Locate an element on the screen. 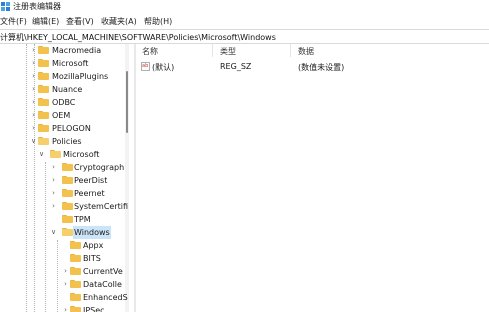 The image size is (489, 312). tree-item: › Macromedia is located at coordinates (63, 50).